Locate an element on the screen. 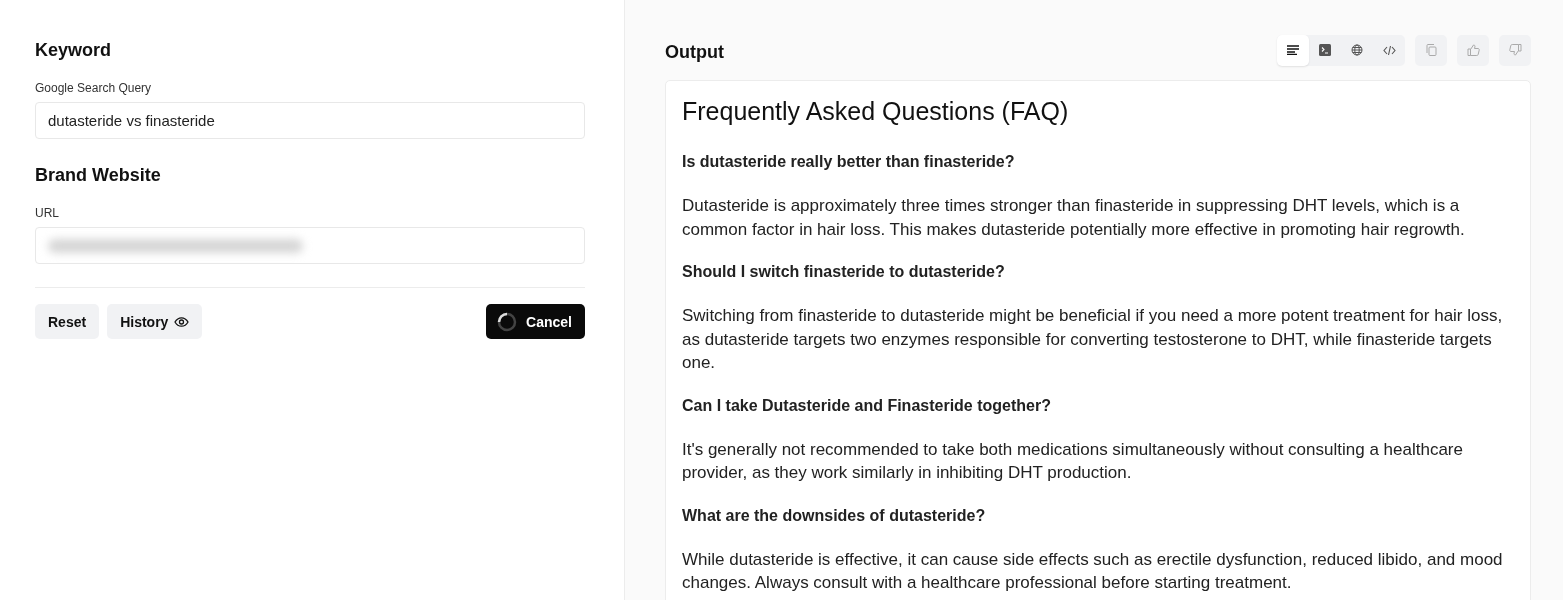  output-heading: Frequently Asked Questions (FAQ) is located at coordinates (876, 111).